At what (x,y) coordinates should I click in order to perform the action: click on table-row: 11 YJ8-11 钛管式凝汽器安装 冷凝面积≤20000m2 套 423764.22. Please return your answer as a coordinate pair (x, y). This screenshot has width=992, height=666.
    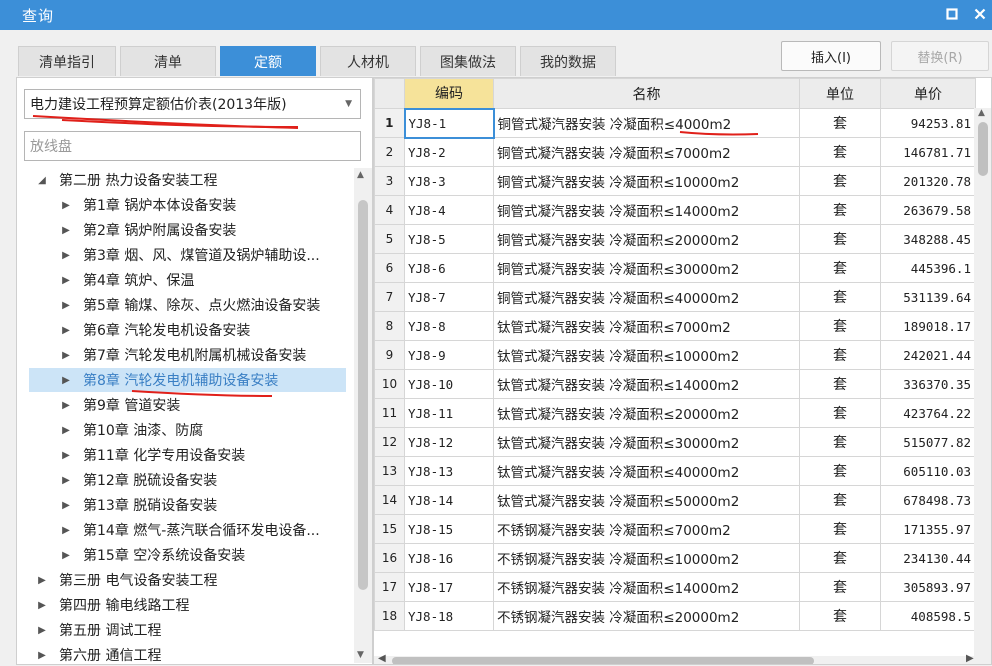
    Looking at the image, I should click on (675, 413).